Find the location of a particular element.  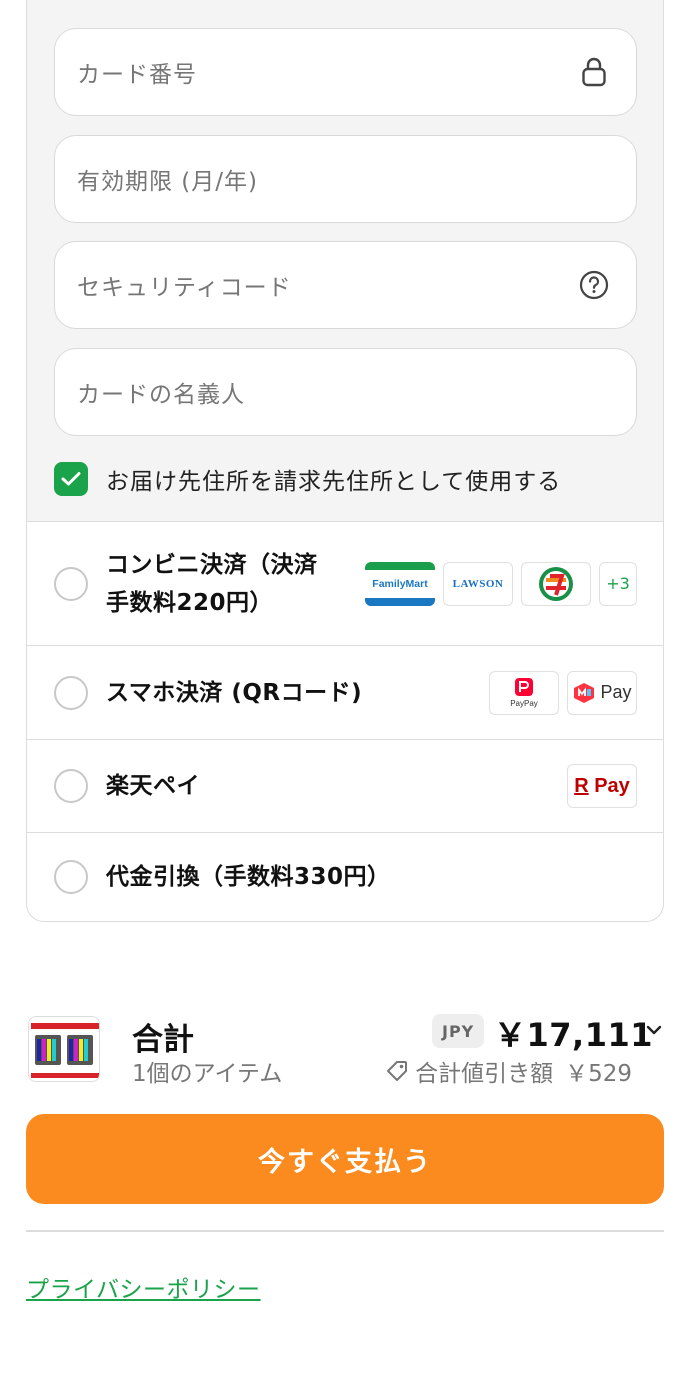

more-stores-badge: +3 is located at coordinates (618, 583).